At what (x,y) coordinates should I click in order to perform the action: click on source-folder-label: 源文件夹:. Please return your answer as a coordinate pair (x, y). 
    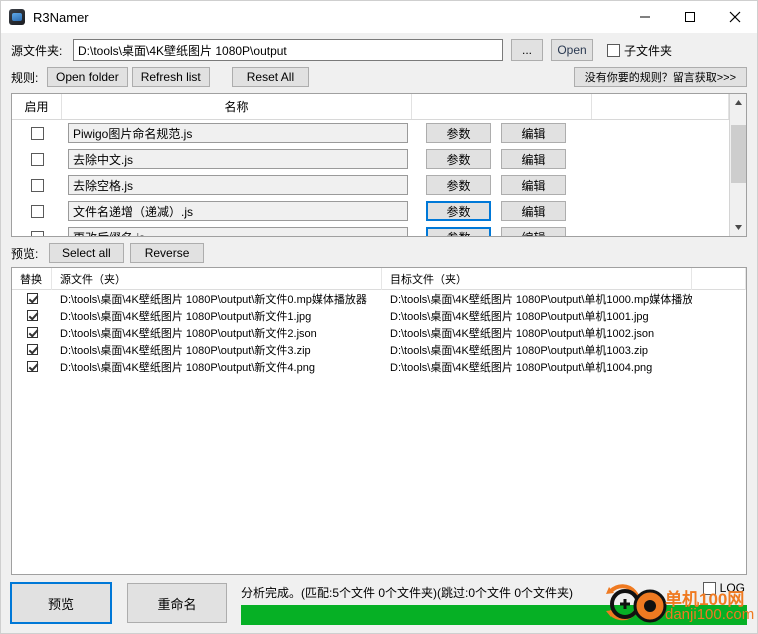
    Looking at the image, I should click on (37, 50).